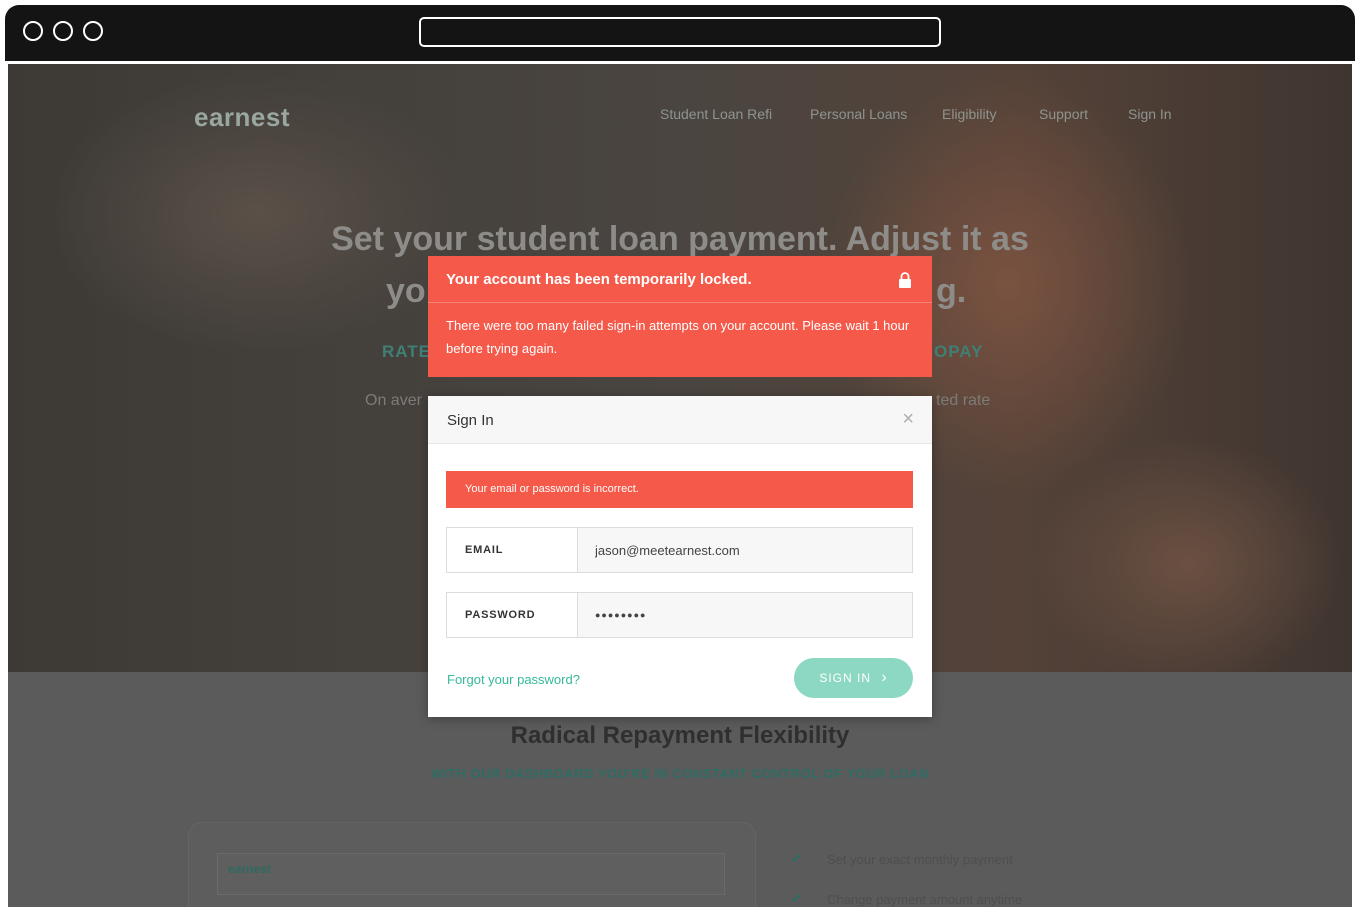 Image resolution: width=1360 pixels, height=914 pixels. I want to click on sign-in-button: SIGN IN ›, so click(853, 678).